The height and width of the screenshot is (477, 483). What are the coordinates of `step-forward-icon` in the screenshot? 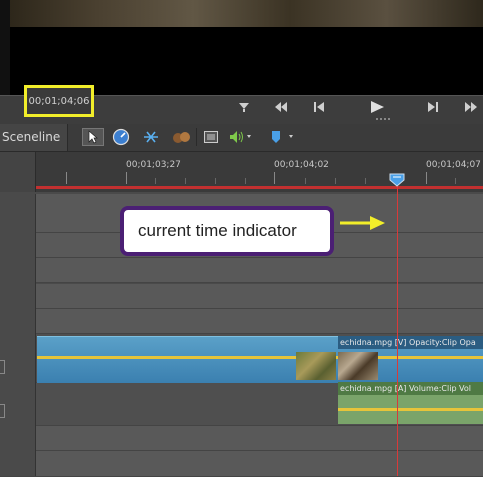 It's located at (433, 107).